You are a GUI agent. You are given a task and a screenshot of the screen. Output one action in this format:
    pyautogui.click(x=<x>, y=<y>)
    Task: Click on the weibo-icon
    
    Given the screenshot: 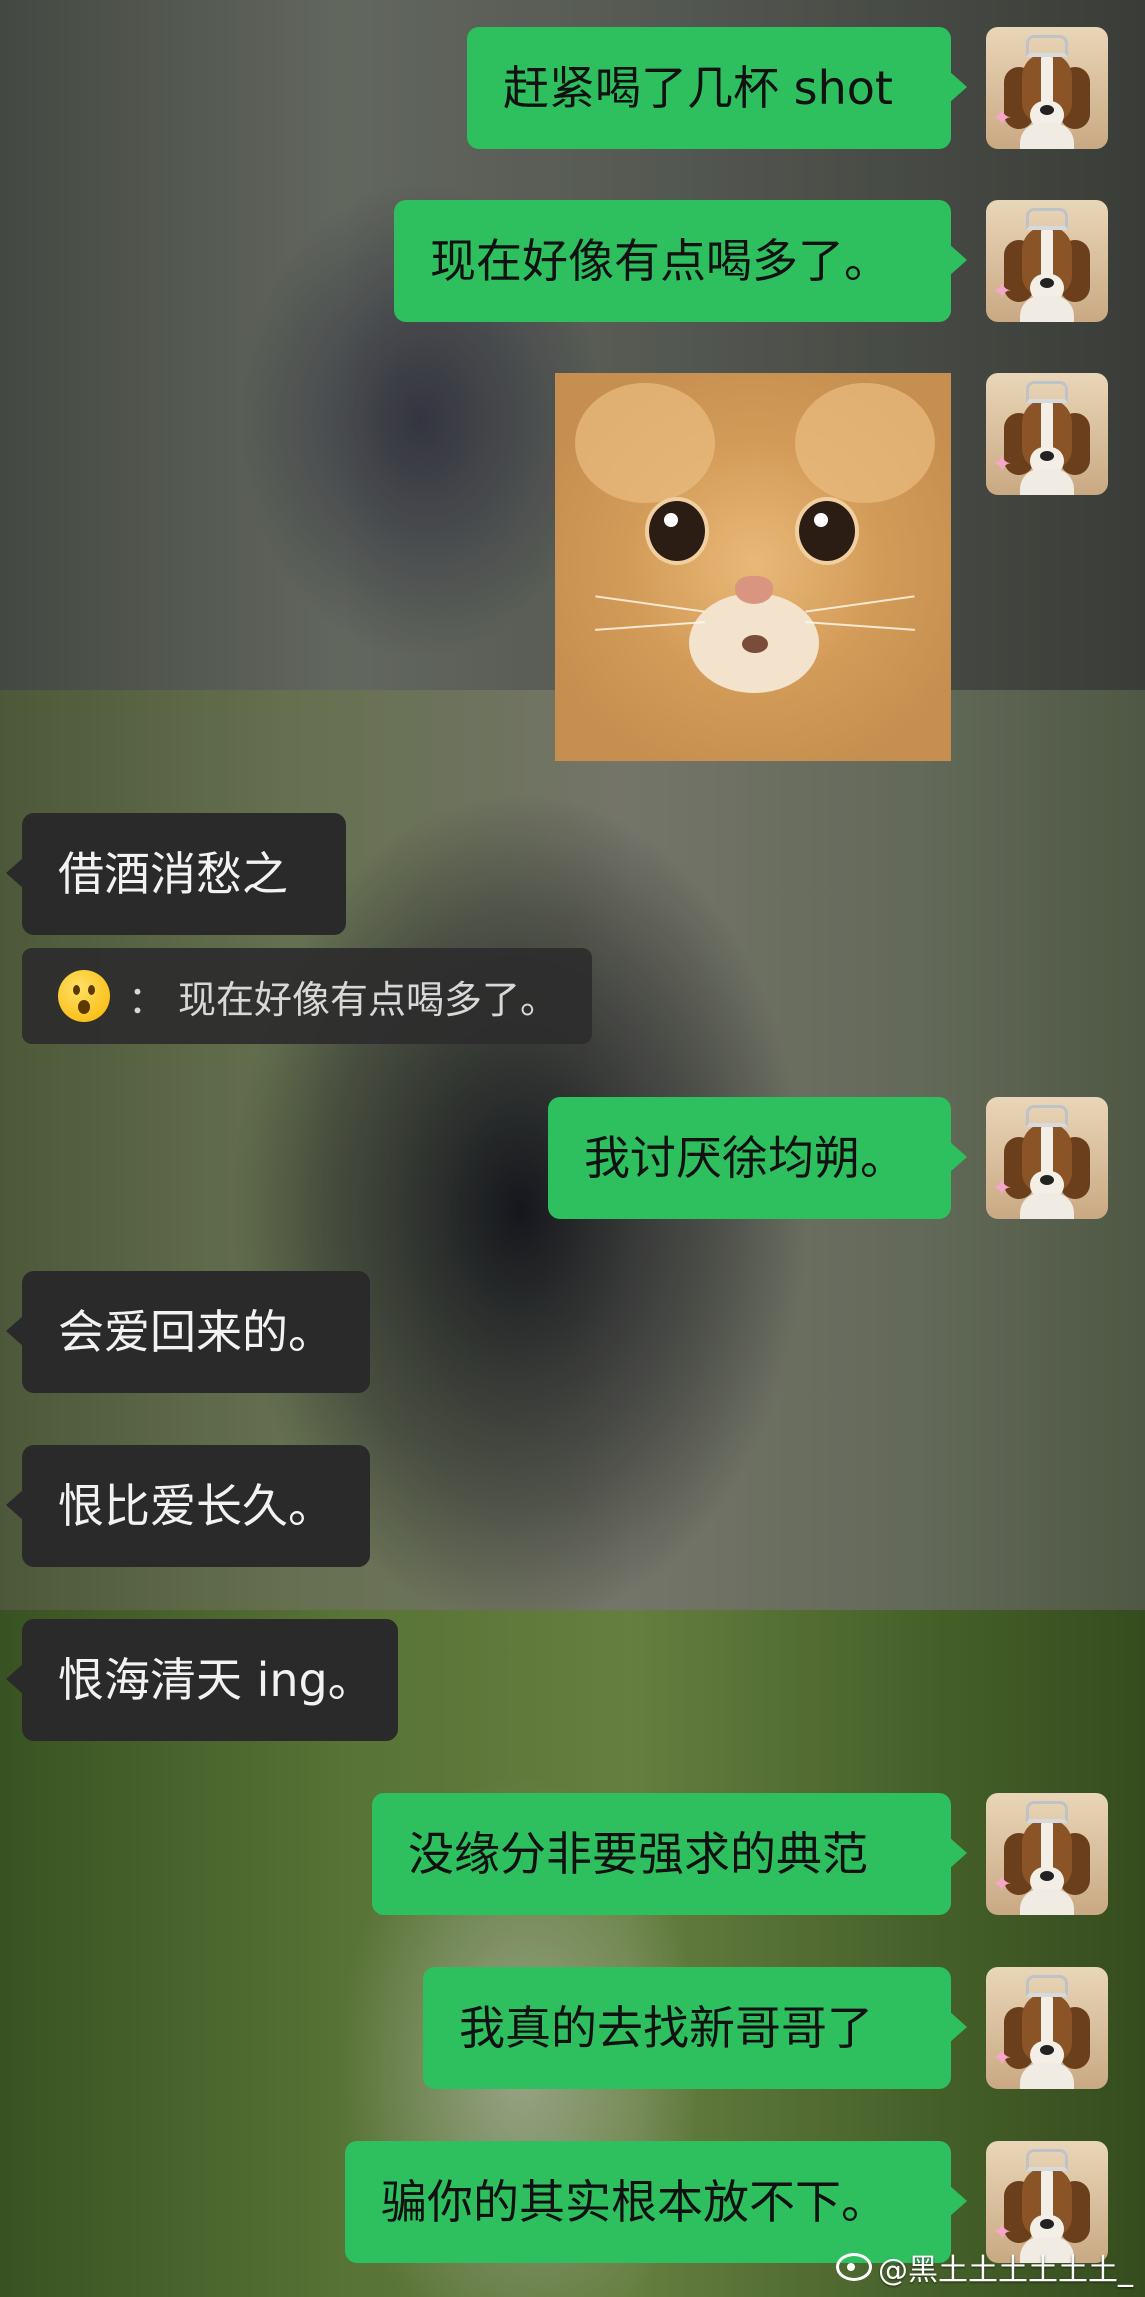 What is the action you would take?
    pyautogui.click(x=854, y=2267)
    